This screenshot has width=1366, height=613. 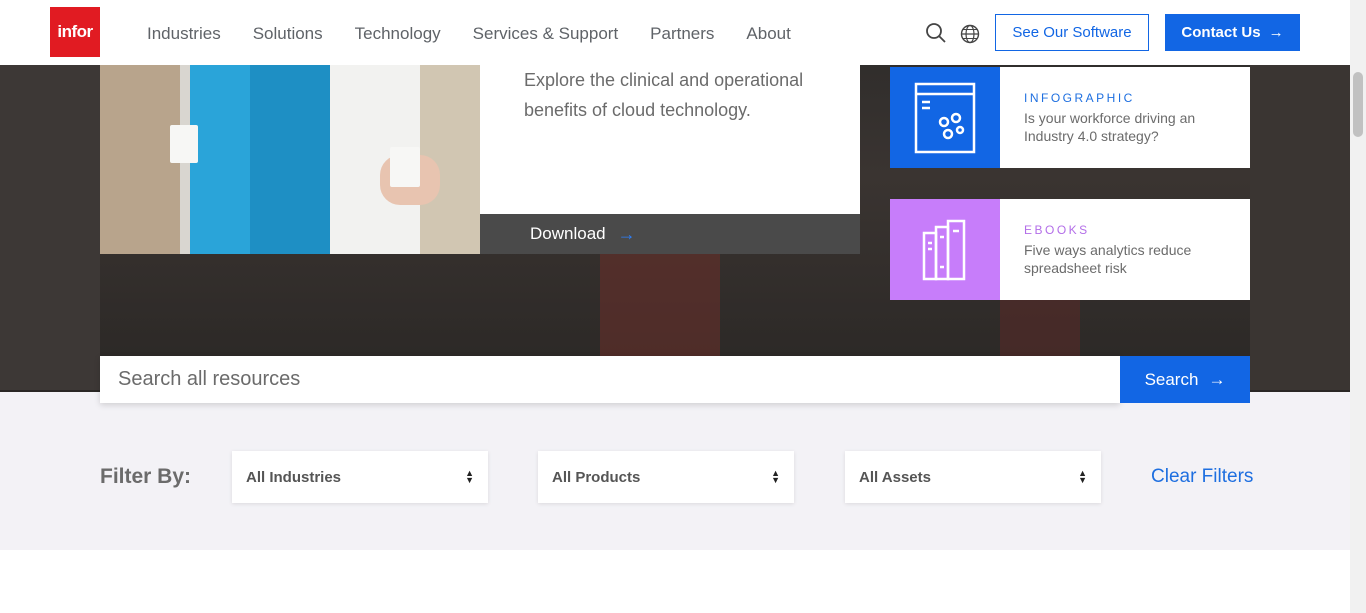 What do you see at coordinates (1358, 306) in the screenshot?
I see `page-scrollbar` at bounding box center [1358, 306].